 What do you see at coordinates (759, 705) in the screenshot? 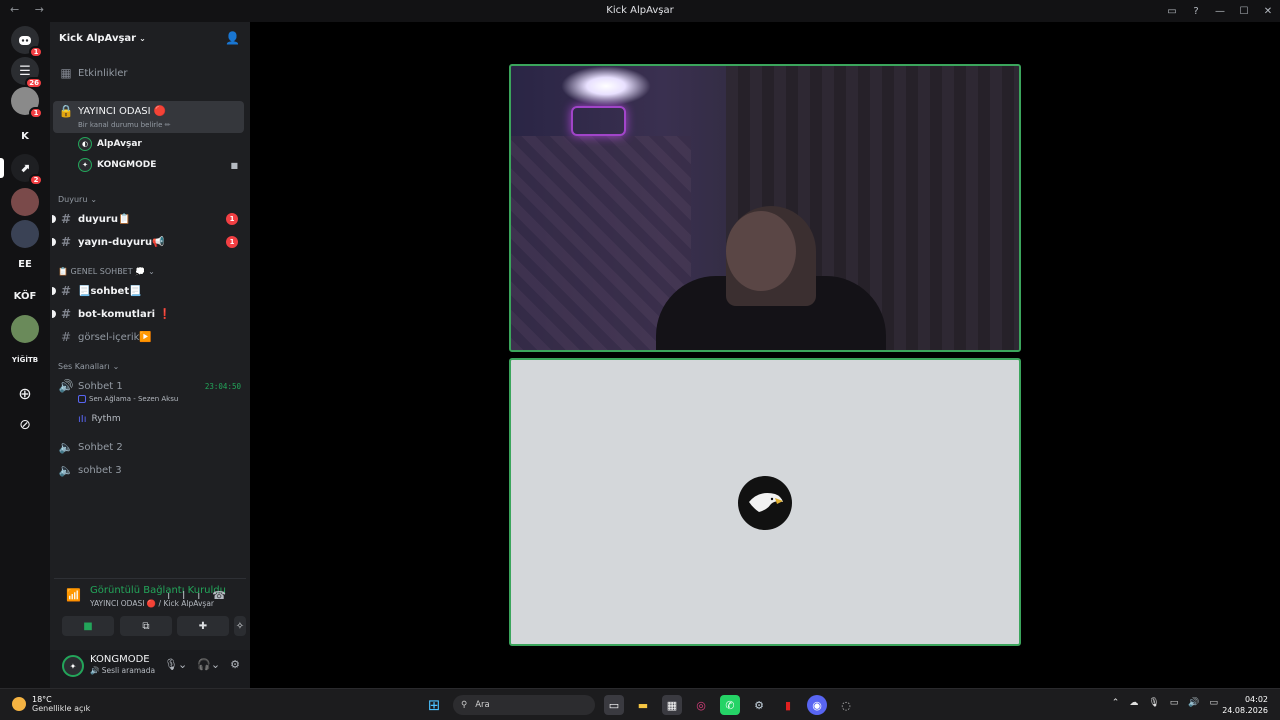
I see `steam-icon: ⚙` at bounding box center [759, 705].